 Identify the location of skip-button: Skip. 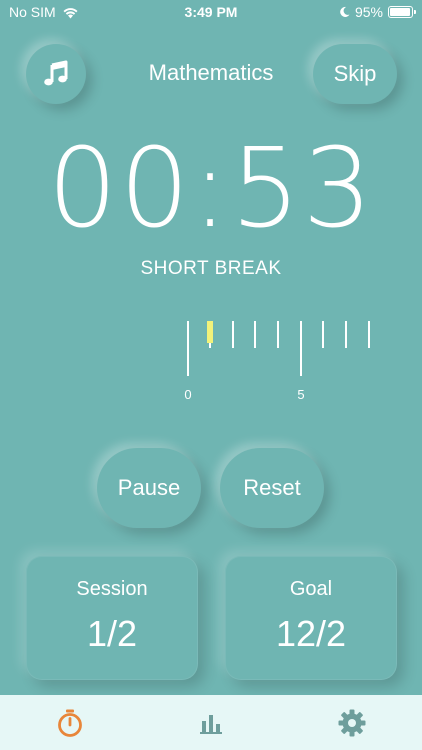
(355, 74).